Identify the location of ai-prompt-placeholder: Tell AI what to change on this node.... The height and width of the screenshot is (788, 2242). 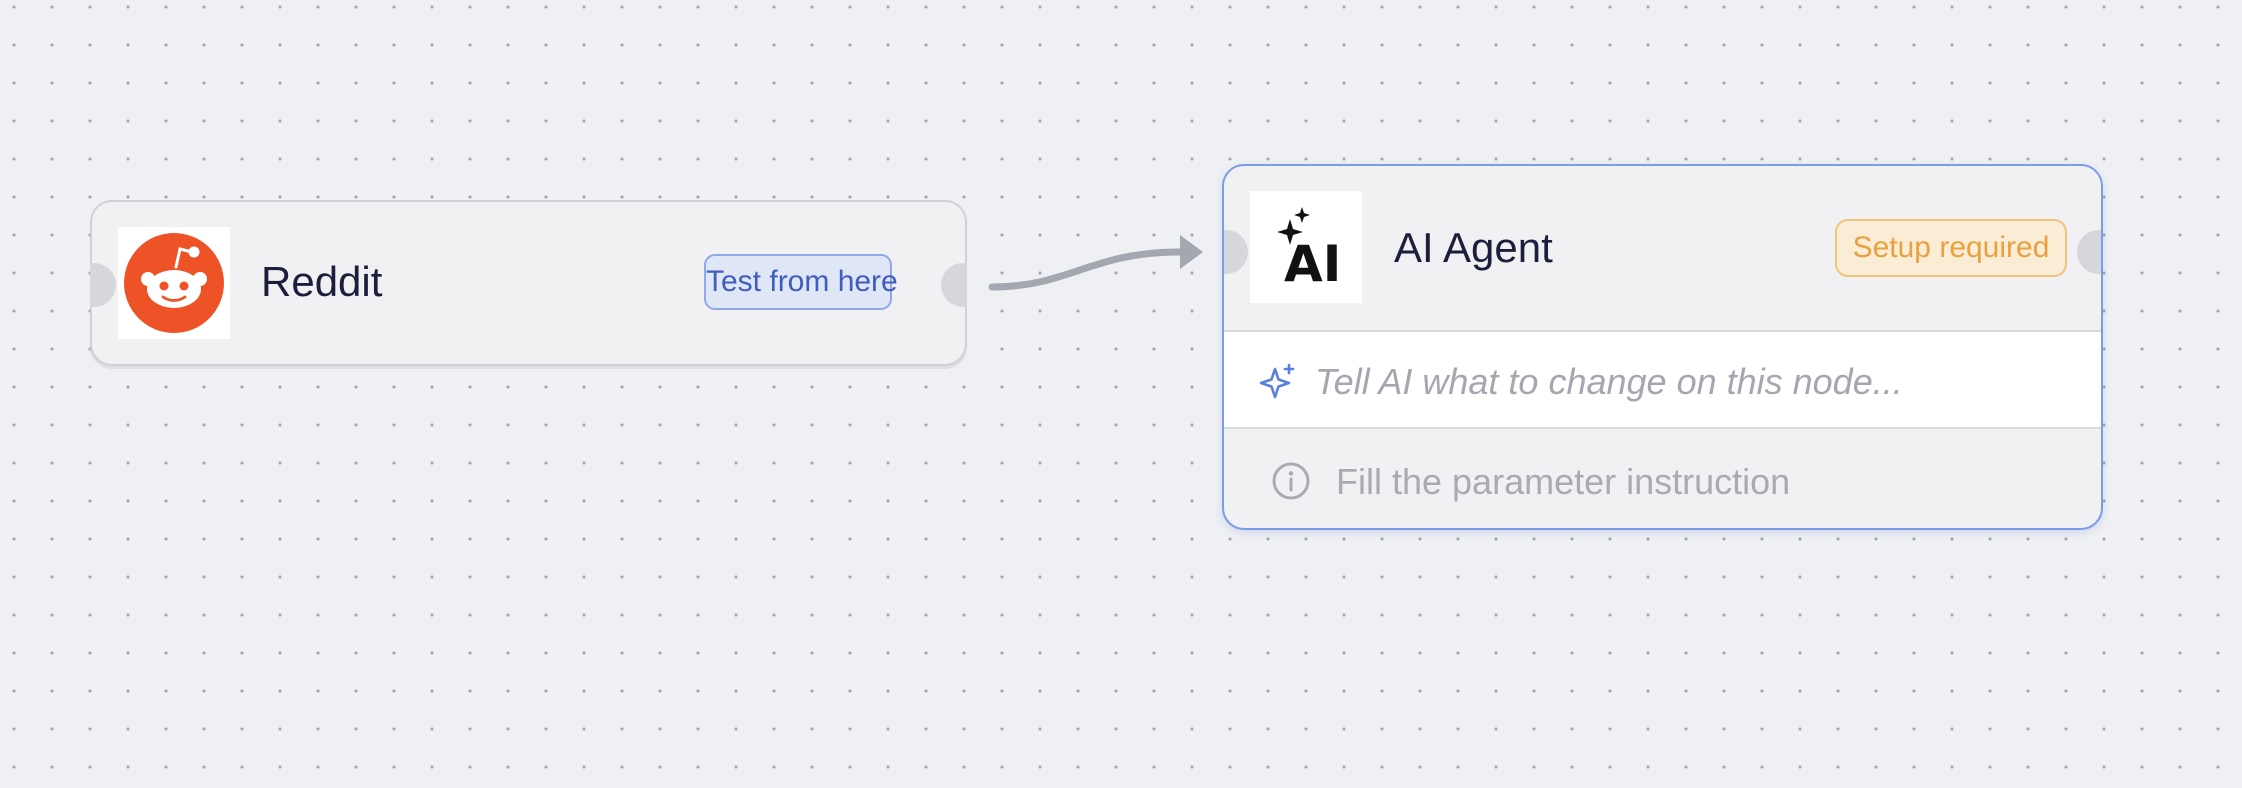
(1609, 381).